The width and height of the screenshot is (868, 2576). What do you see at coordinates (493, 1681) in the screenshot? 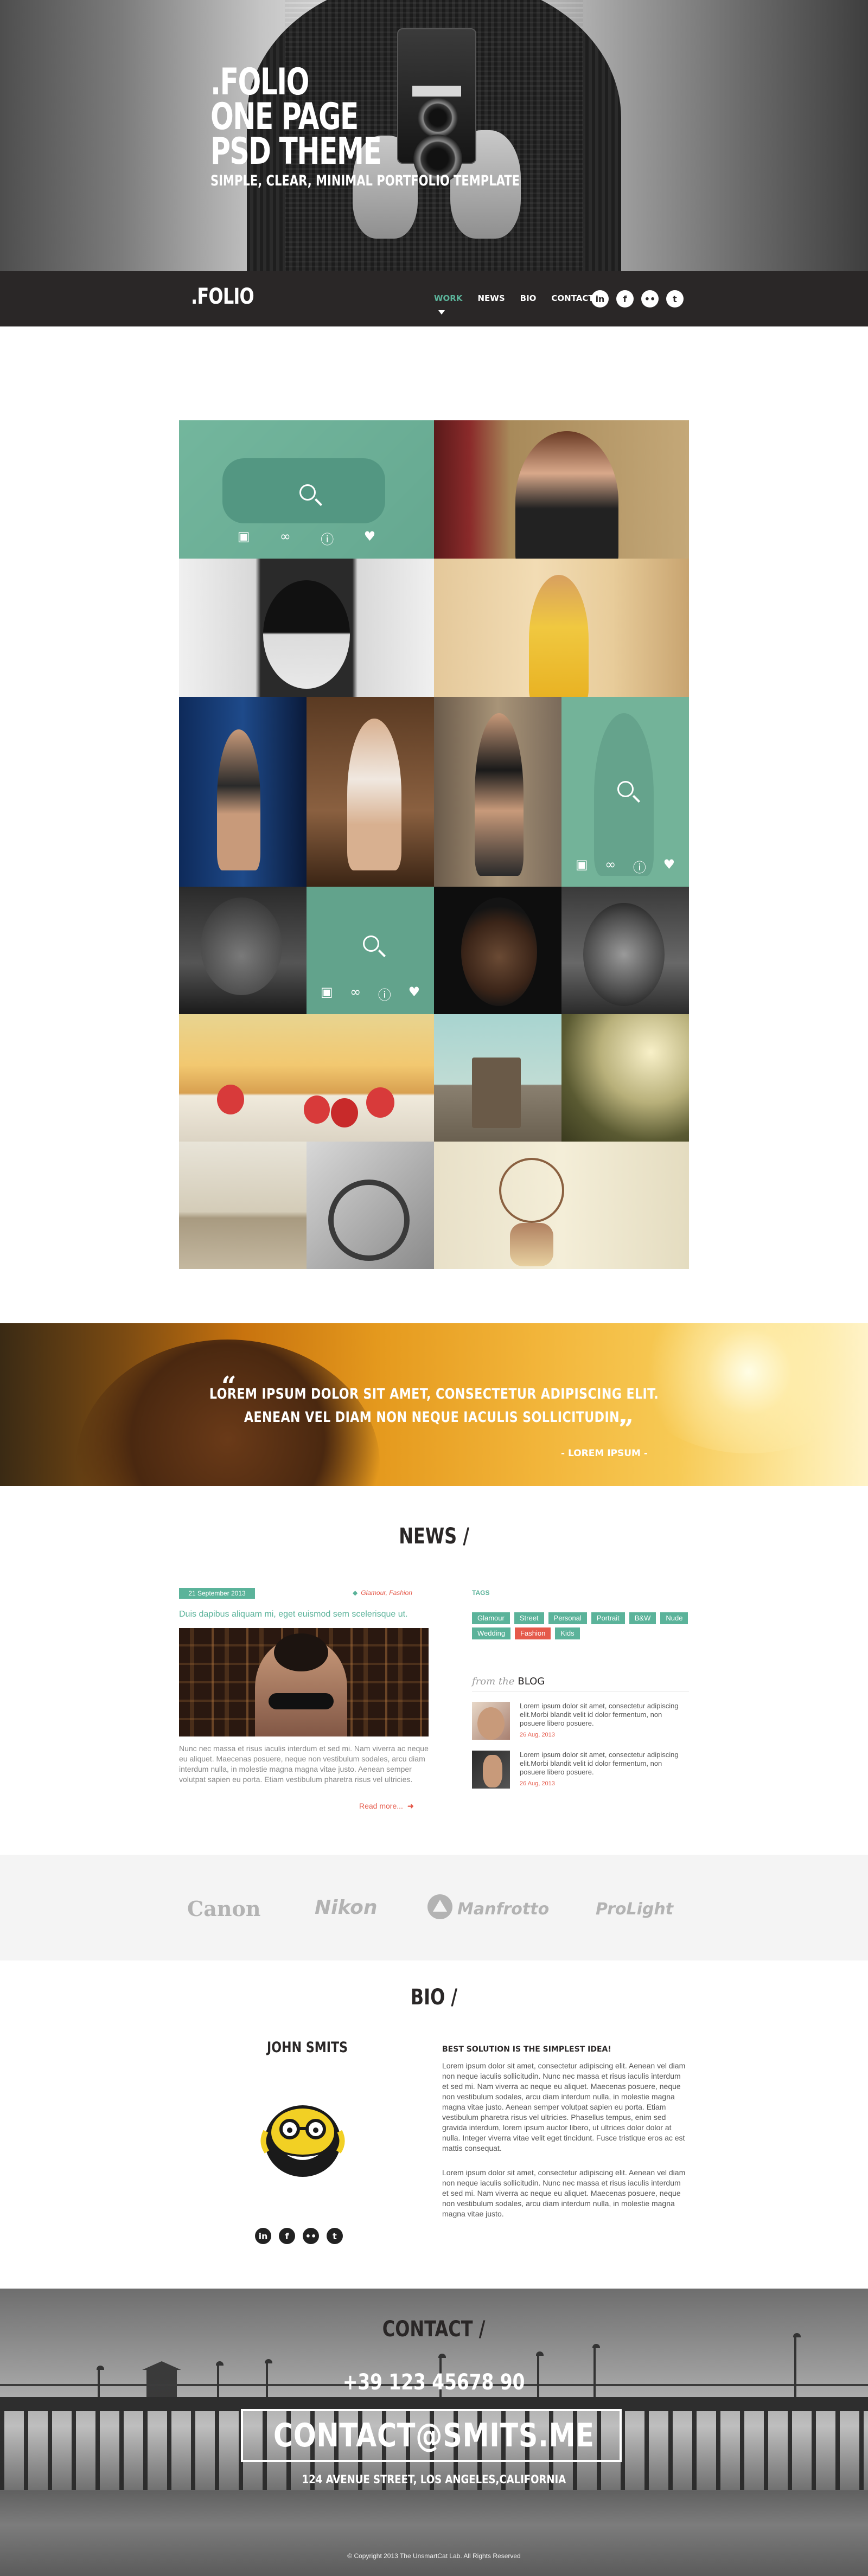
I see `blog-heading-prefix: from the` at bounding box center [493, 1681].